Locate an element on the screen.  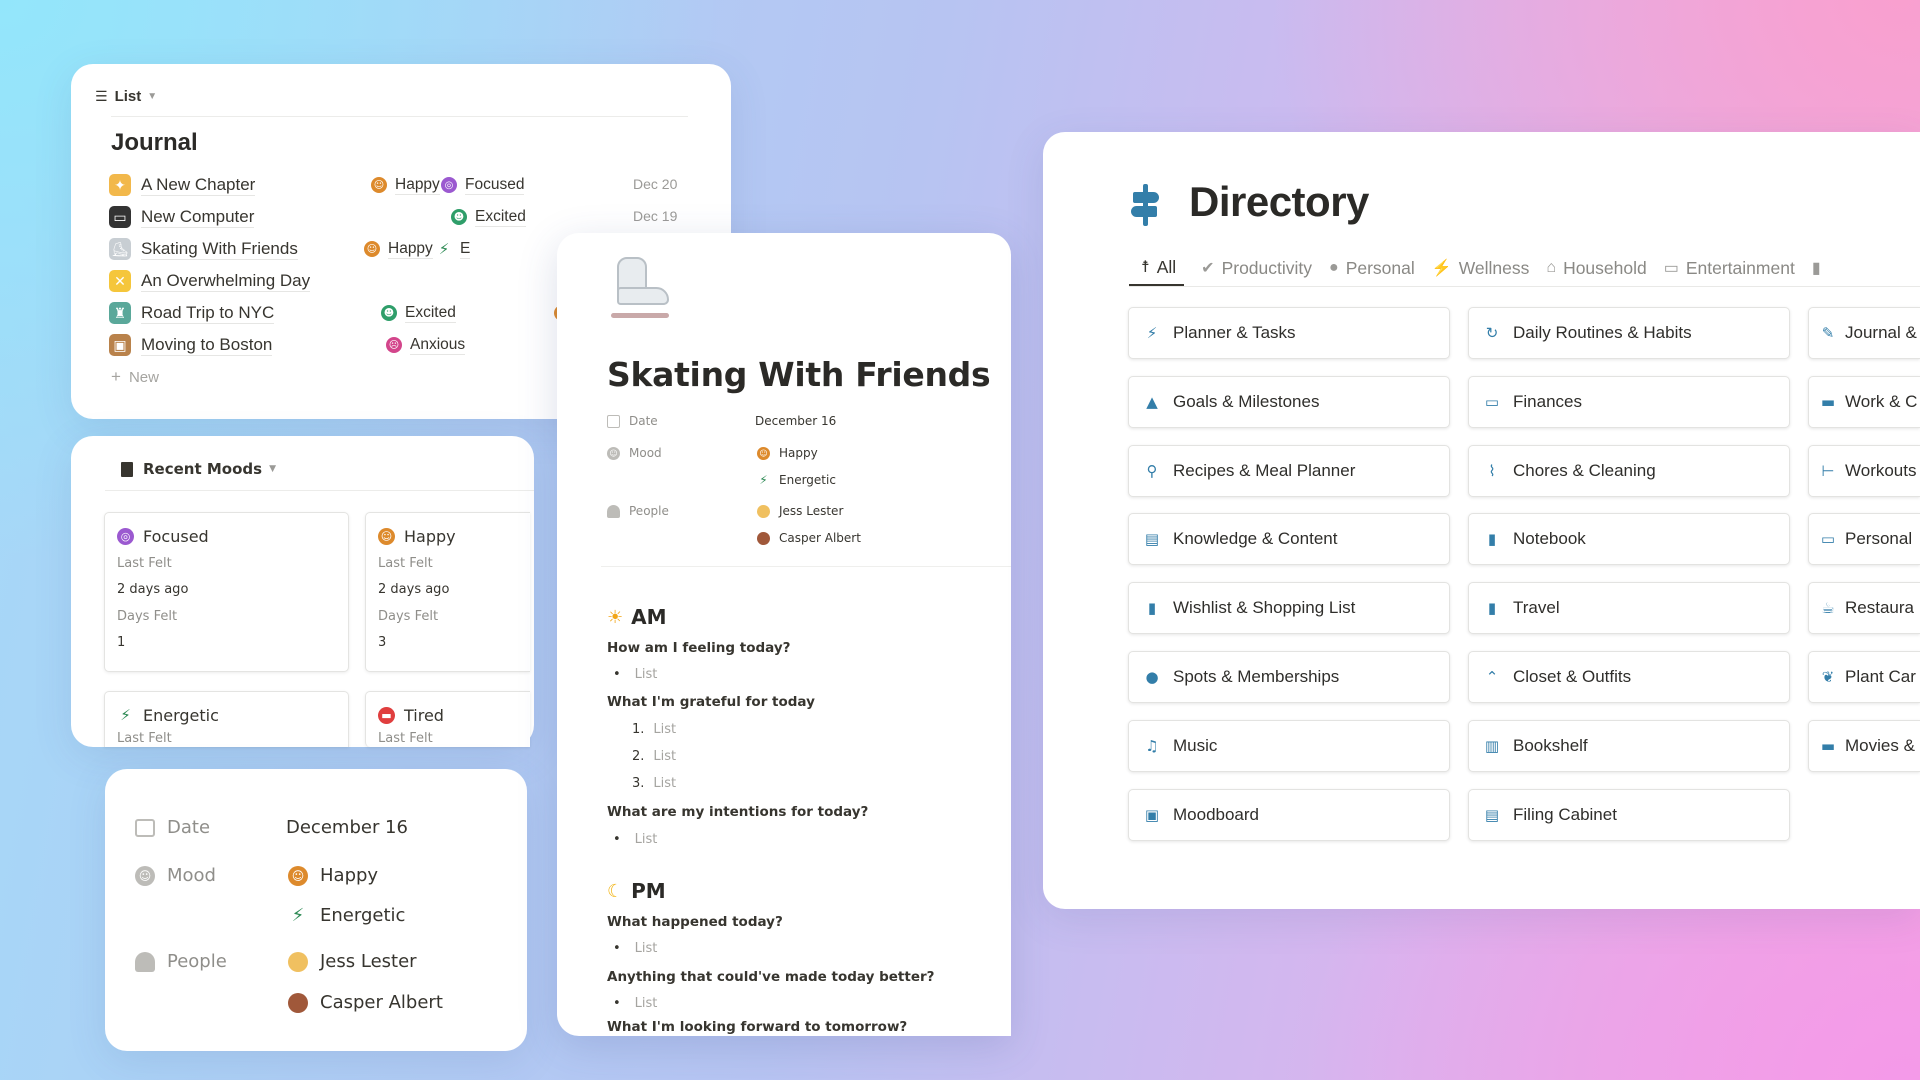
days-felt-label: Days Felt is located at coordinates (408, 616).